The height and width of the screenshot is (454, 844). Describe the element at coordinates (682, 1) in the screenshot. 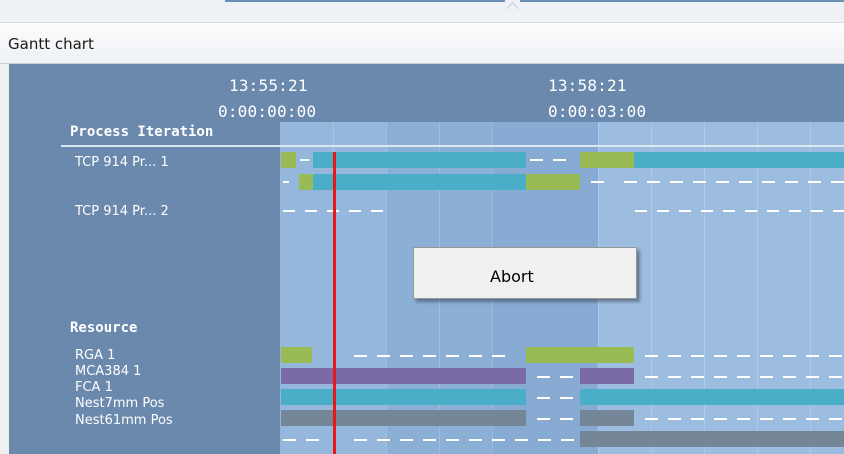

I see `tab-indicator-right` at that location.